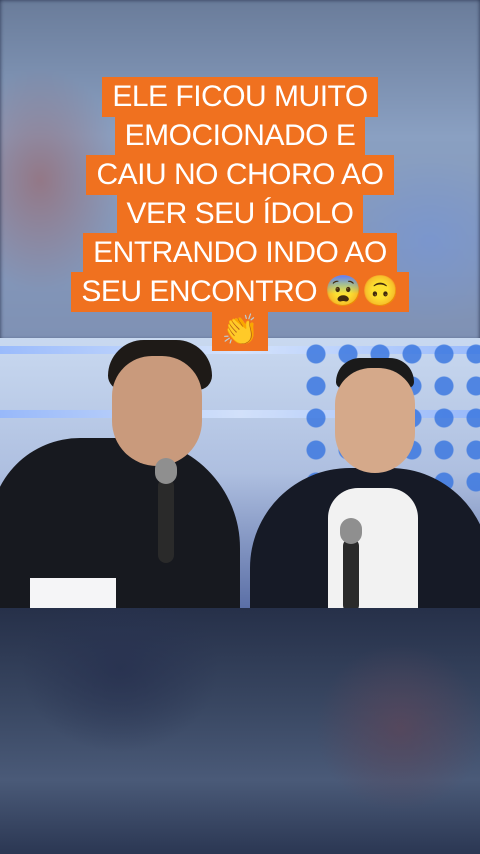 The height and width of the screenshot is (854, 480). Describe the element at coordinates (240, 97) in the screenshot. I see `caption-line: ELE FICOU MUITO` at that location.